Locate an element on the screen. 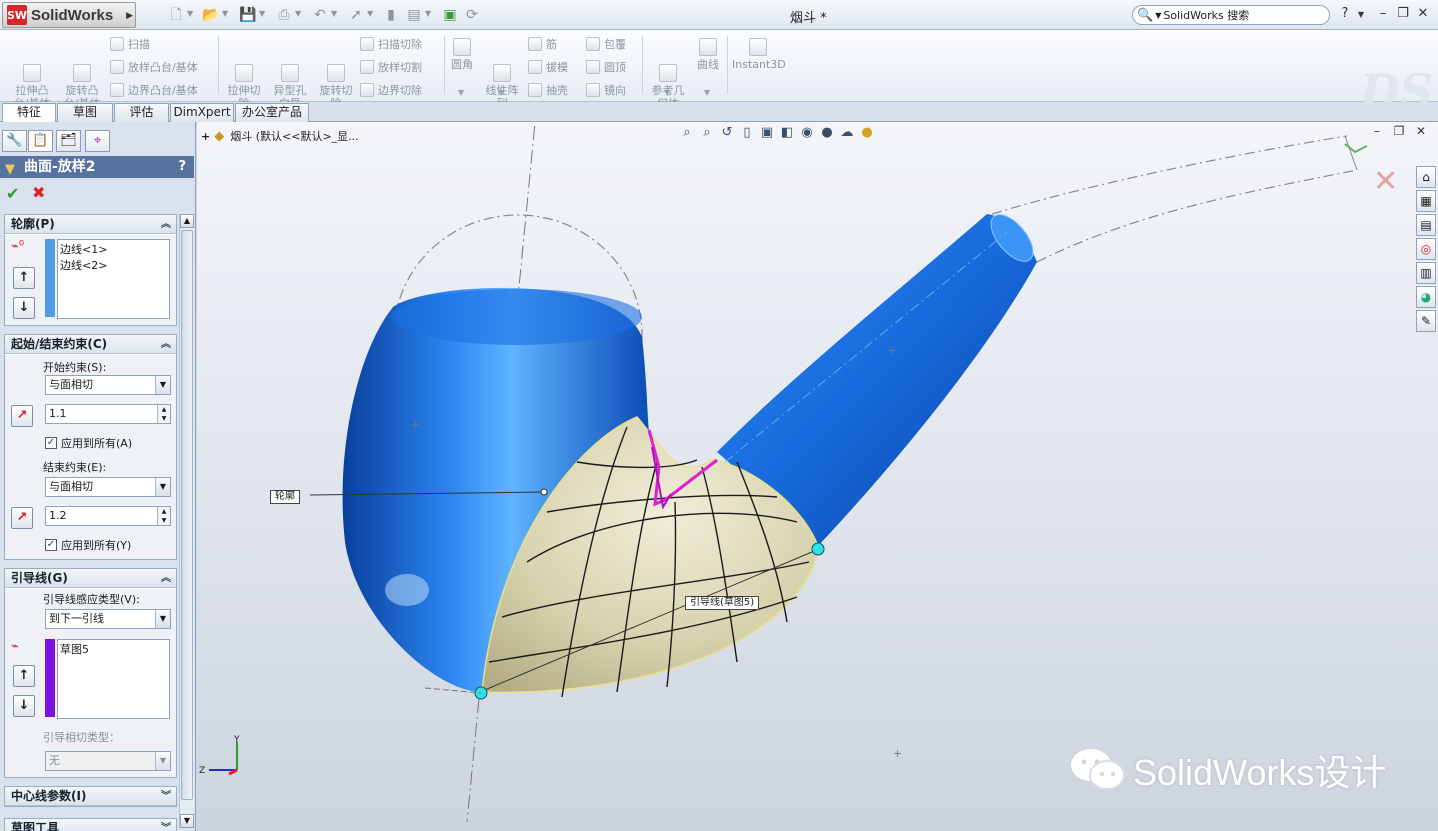 The width and height of the screenshot is (1438, 831). centerline-group-header: 中心线参数(I) ︾ is located at coordinates (90, 796).